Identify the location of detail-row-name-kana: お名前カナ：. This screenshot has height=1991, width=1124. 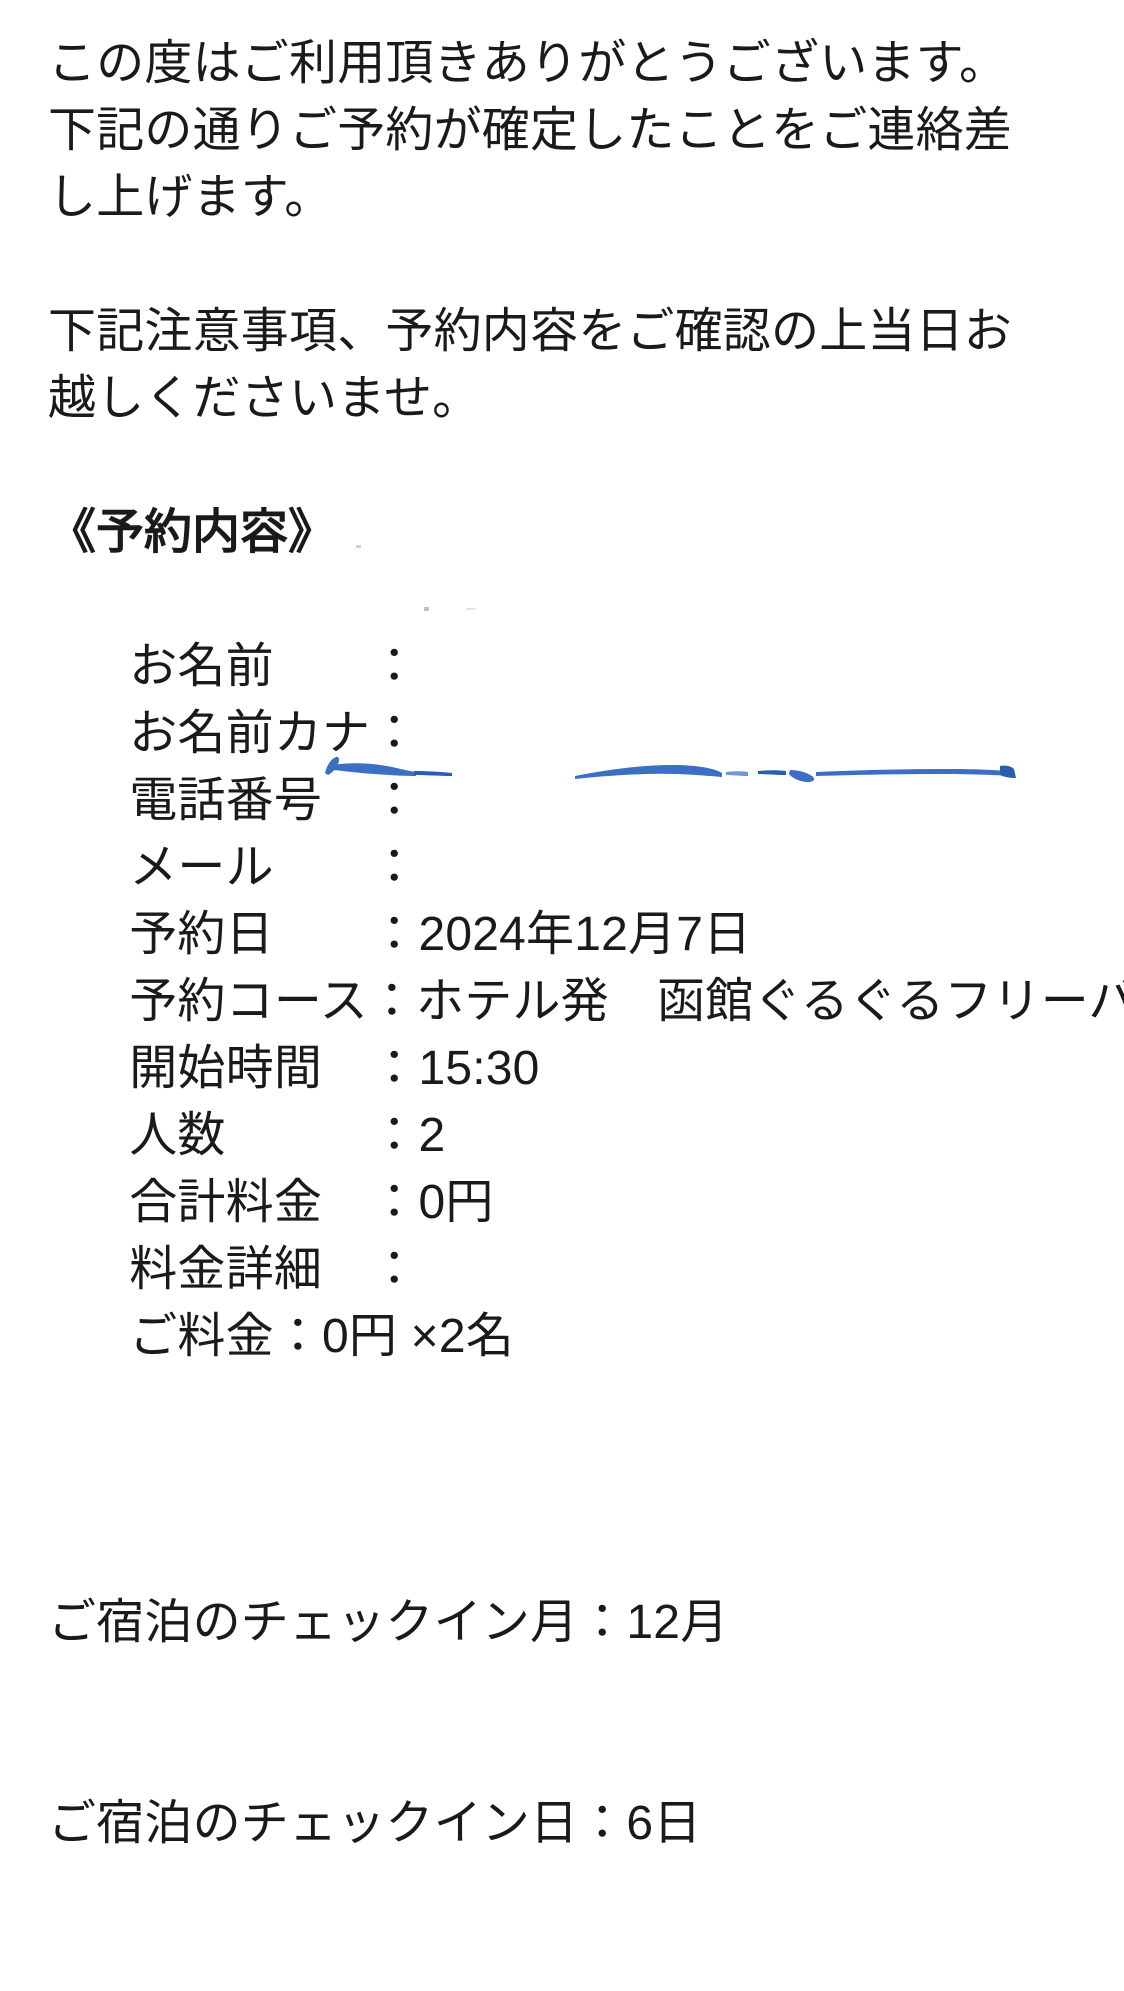
(556, 696).